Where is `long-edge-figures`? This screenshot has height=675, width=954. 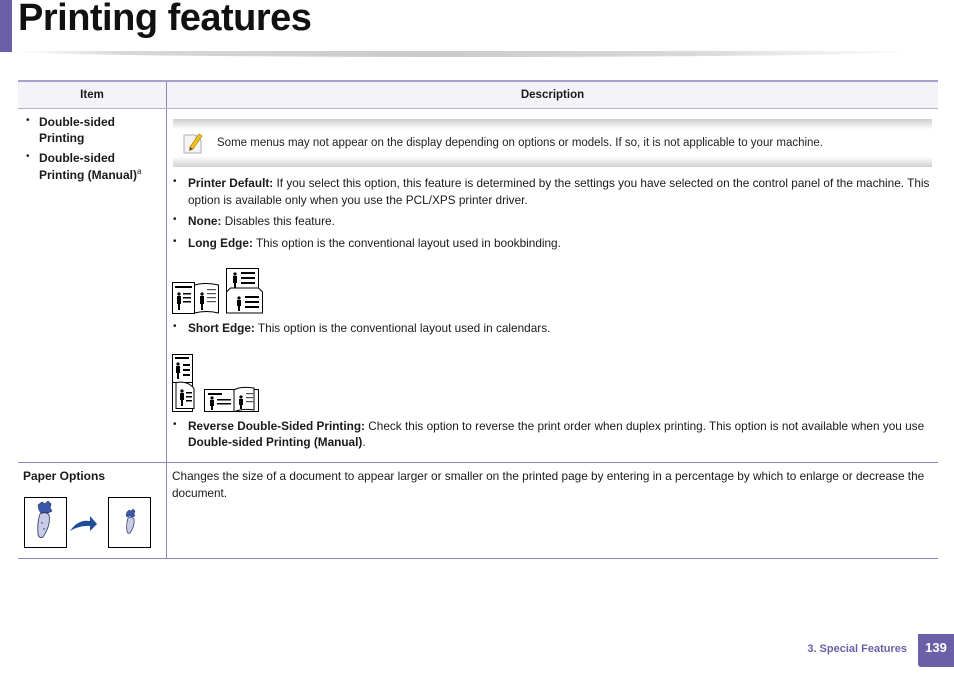 long-edge-figures is located at coordinates (544, 288).